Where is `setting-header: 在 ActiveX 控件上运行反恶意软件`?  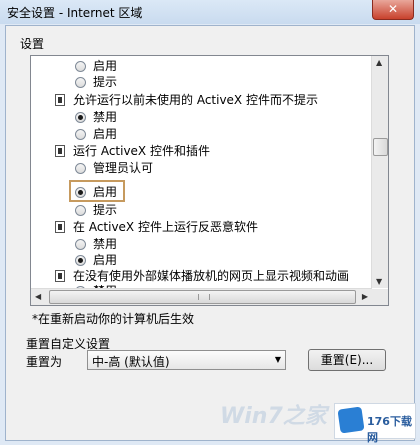
setting-header: 在 ActiveX 控件上运行反恶意软件 is located at coordinates (215, 227).